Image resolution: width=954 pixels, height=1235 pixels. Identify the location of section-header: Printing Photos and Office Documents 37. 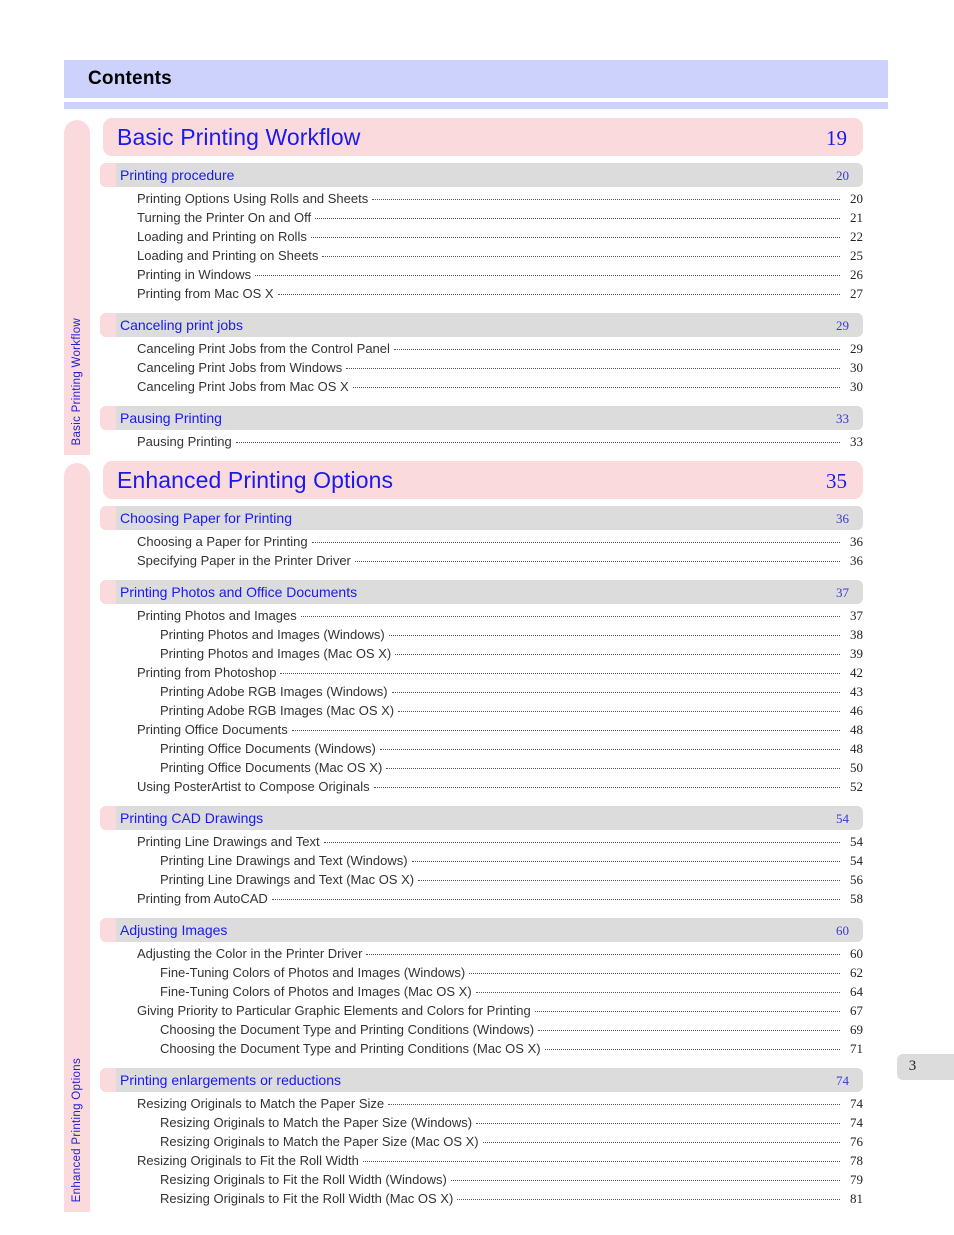
(481, 592).